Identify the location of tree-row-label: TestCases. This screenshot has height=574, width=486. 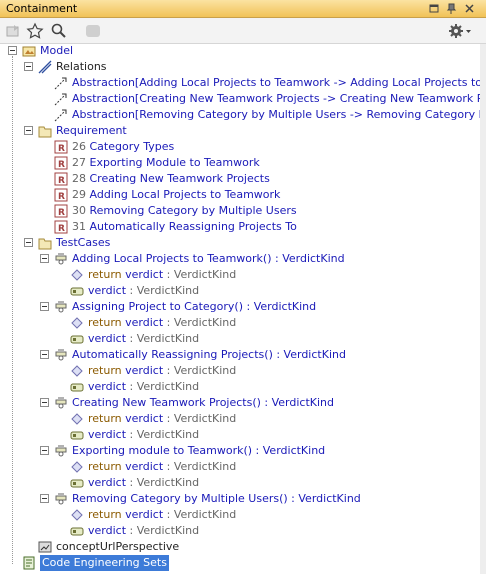
(83, 243).